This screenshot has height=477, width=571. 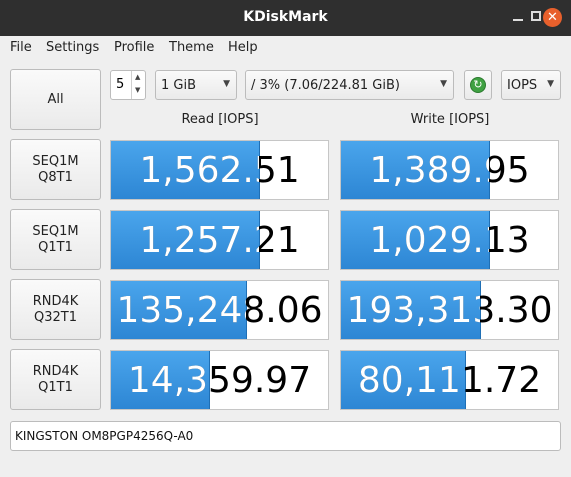 What do you see at coordinates (198, 170) in the screenshot?
I see `read-value-highlight: 1,562.51` at bounding box center [198, 170].